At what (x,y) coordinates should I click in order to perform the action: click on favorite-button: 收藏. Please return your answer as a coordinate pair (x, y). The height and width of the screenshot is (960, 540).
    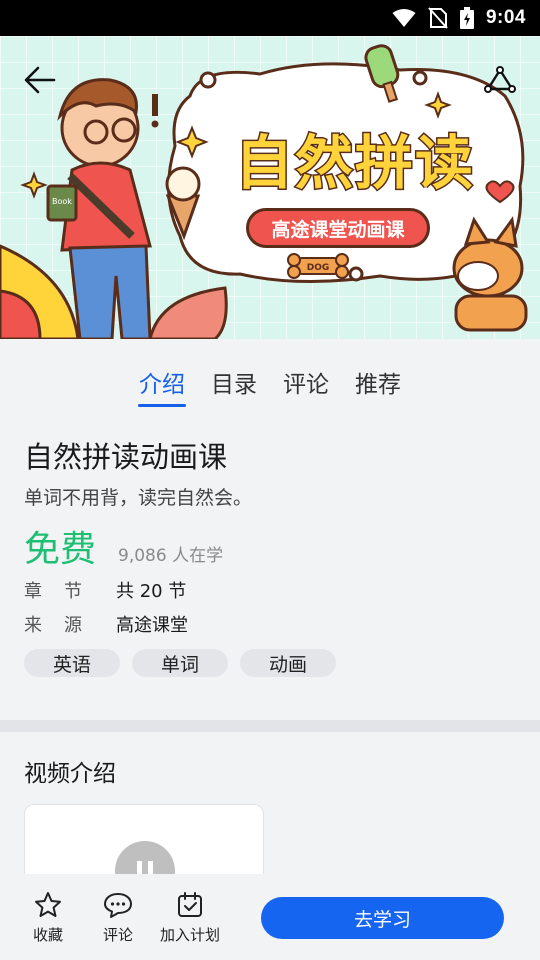
    Looking at the image, I should click on (48, 917).